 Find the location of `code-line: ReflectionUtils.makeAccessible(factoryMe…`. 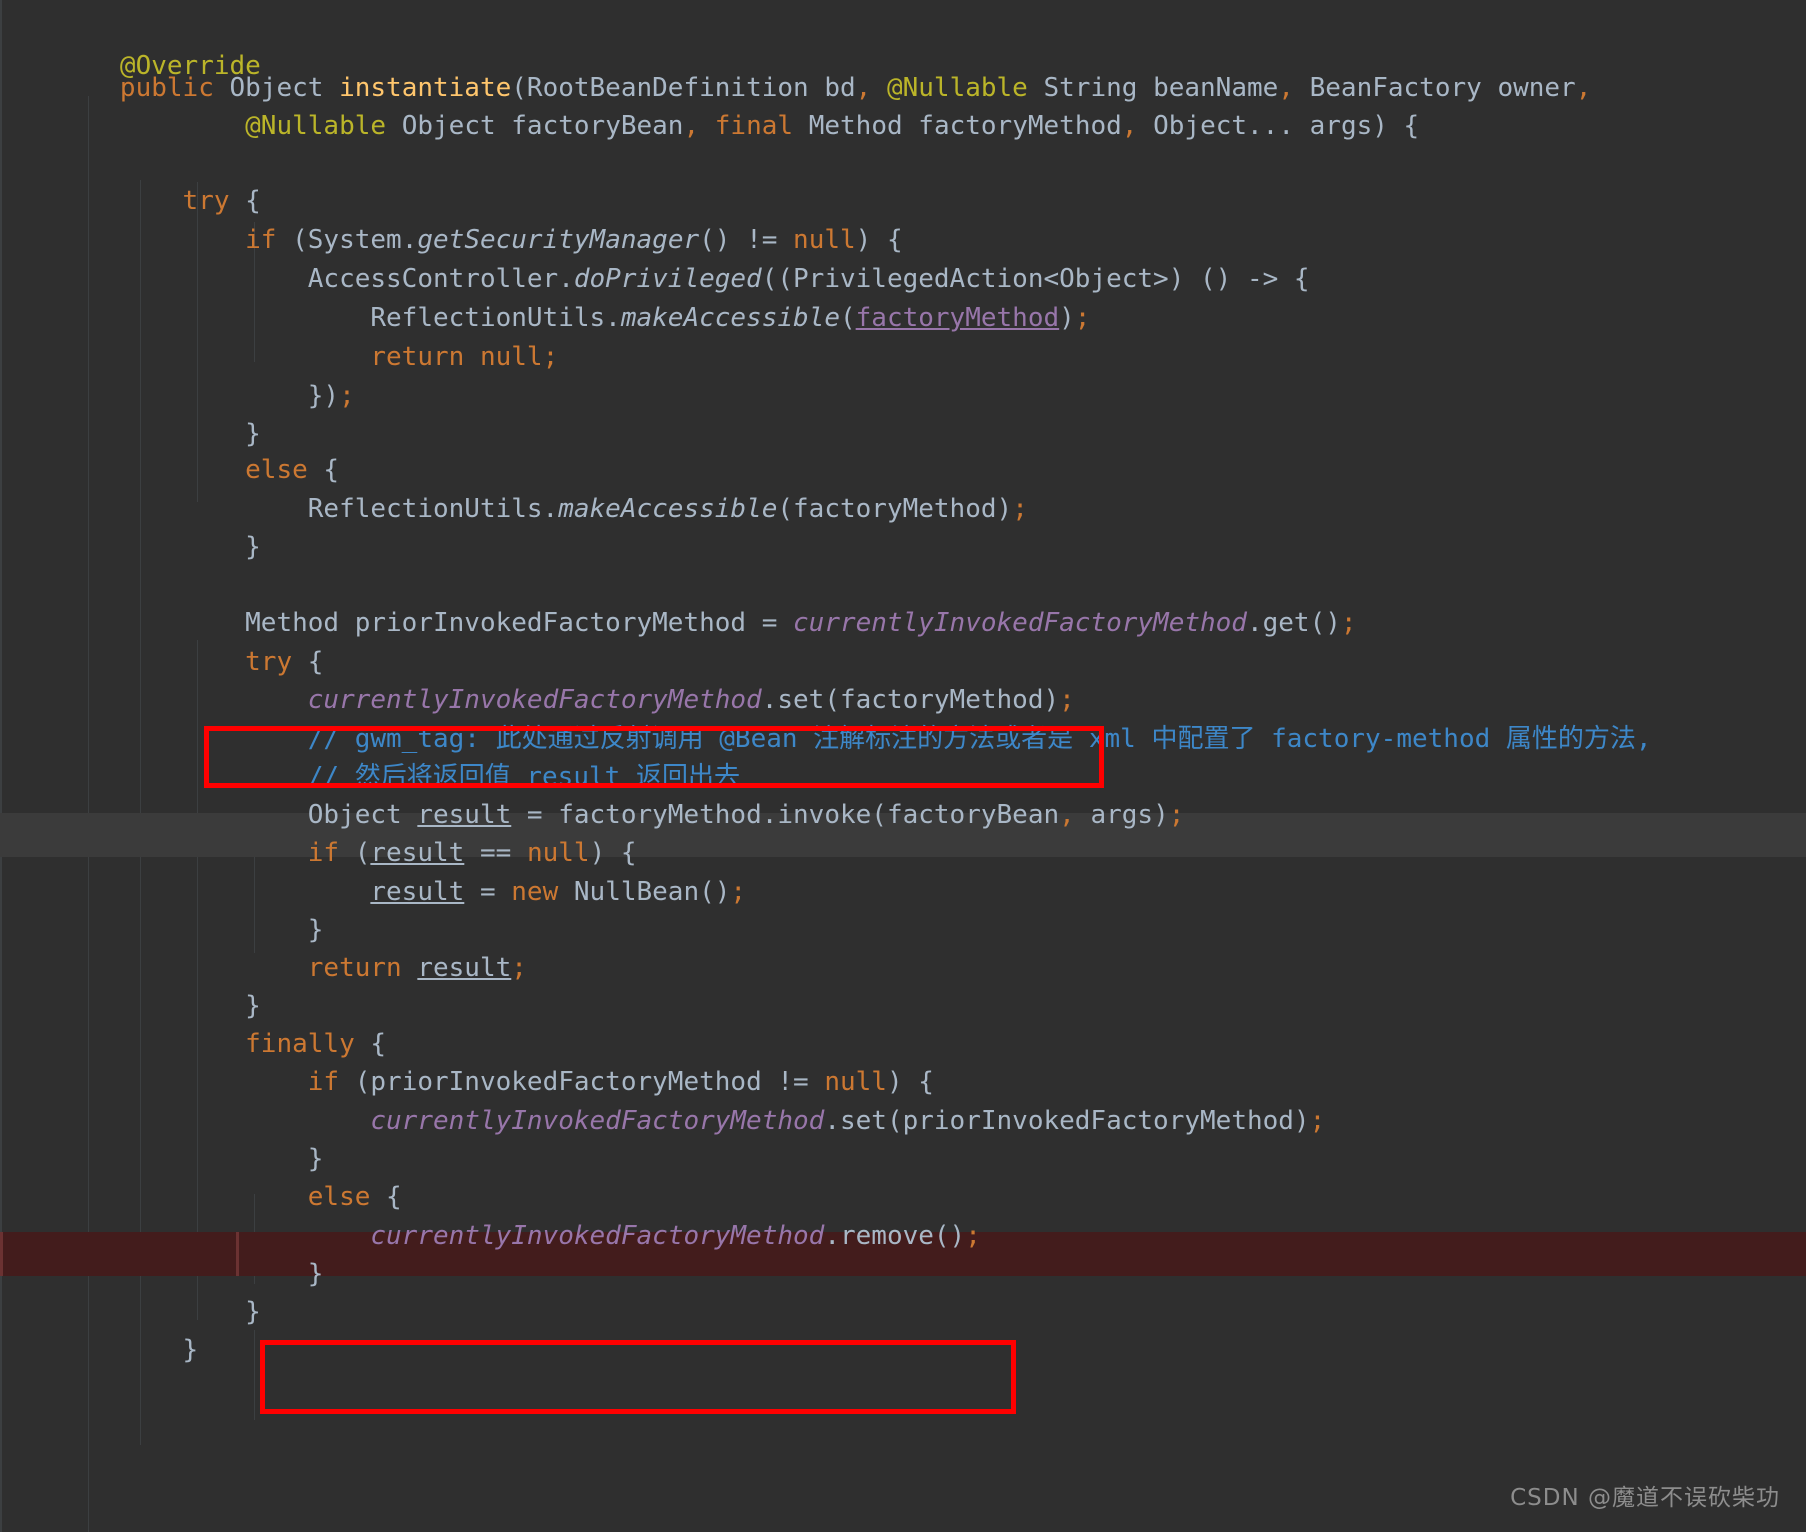

code-line: ReflectionUtils.makeAccessible(factoryMe… is located at coordinates (558, 292).